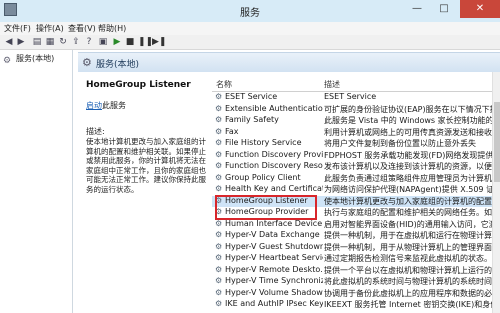 The image size is (500, 313). Describe the element at coordinates (408, 258) in the screenshot. I see `service-description: 通过定期报告检测信号来监视此虚拟机的状态。此服务` at that location.